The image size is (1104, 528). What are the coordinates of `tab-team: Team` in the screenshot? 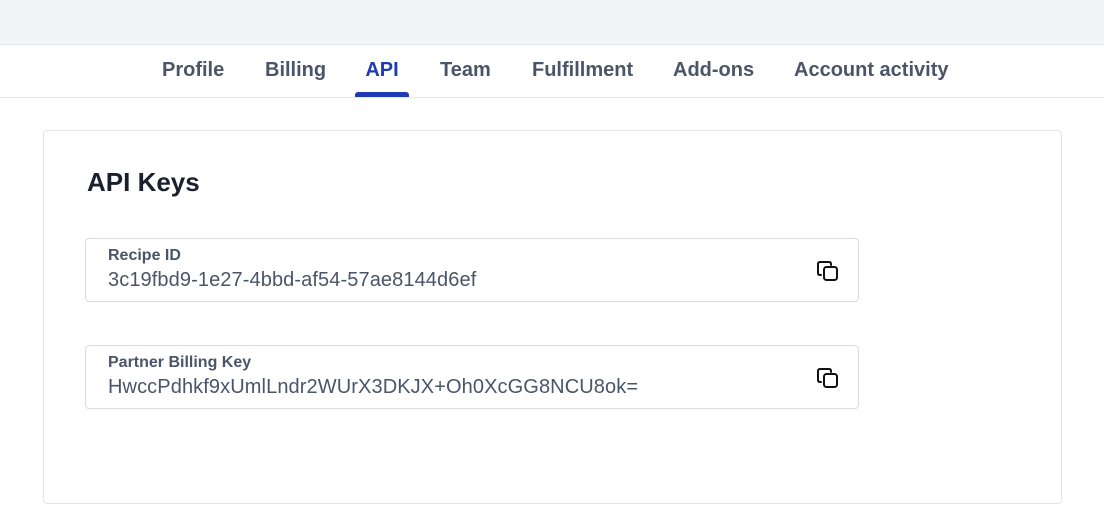 It's located at (465, 71).